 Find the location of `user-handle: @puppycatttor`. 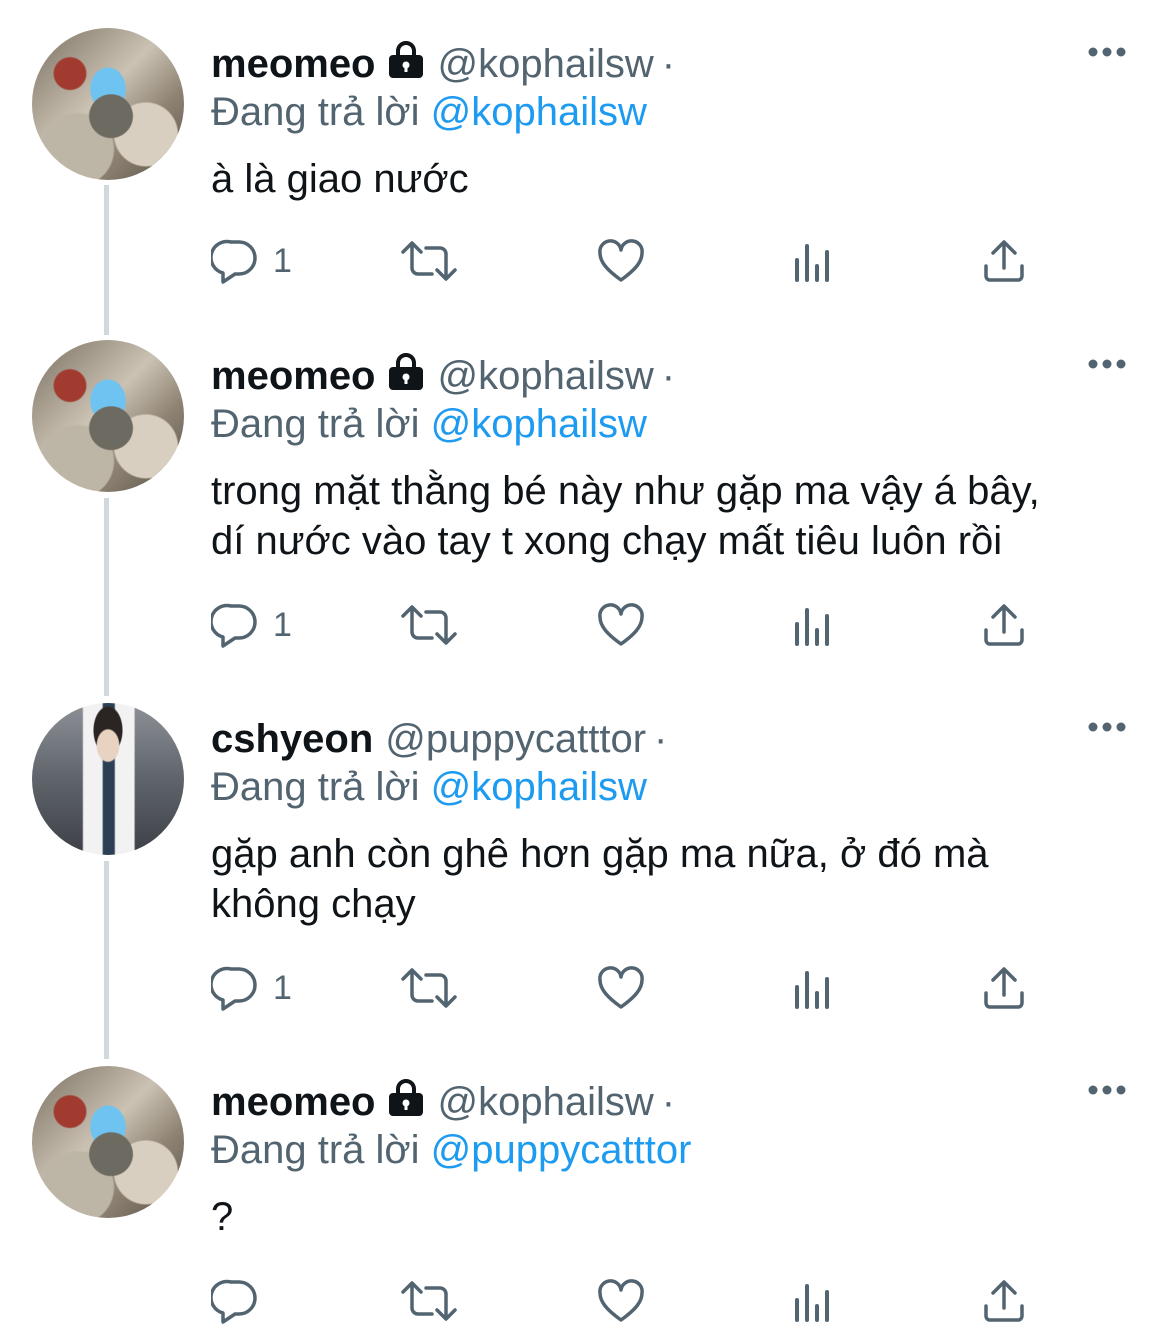

user-handle: @puppycatttor is located at coordinates (515, 739).